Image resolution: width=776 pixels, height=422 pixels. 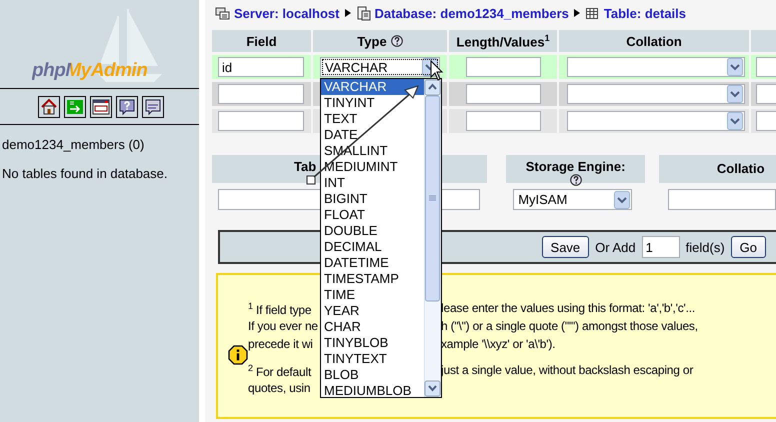 I want to click on note-text: $^{1}$ If field type, so click(x=280, y=310).